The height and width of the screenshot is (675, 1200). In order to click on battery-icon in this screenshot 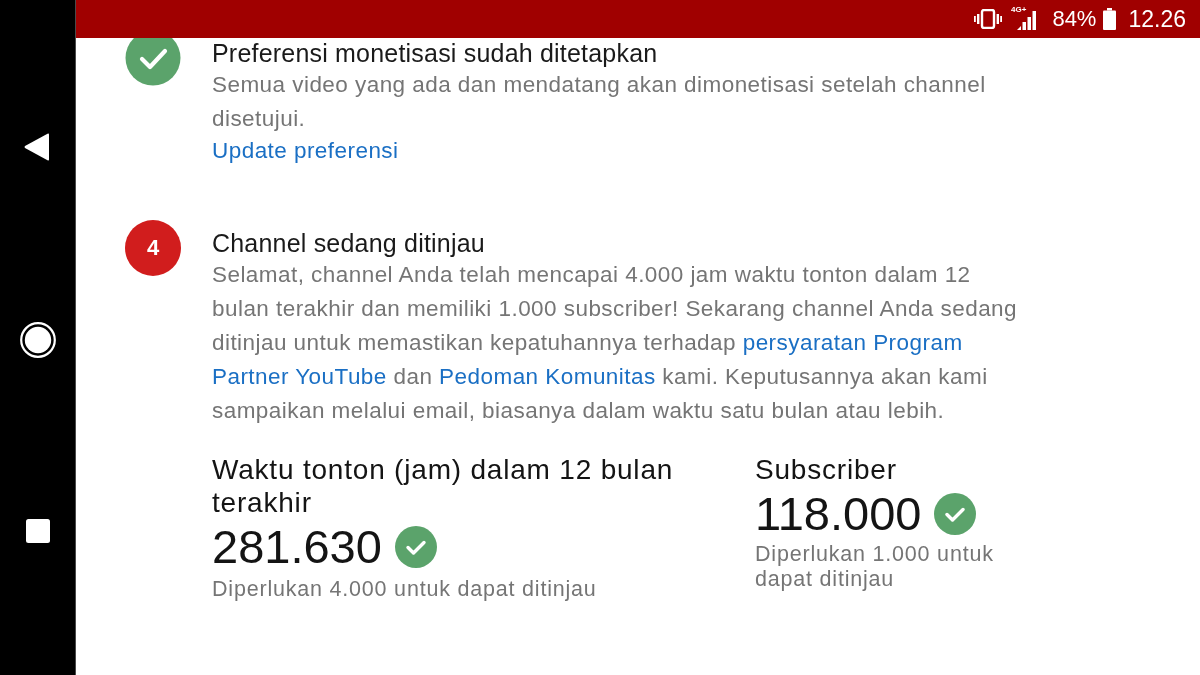, I will do `click(1110, 19)`.